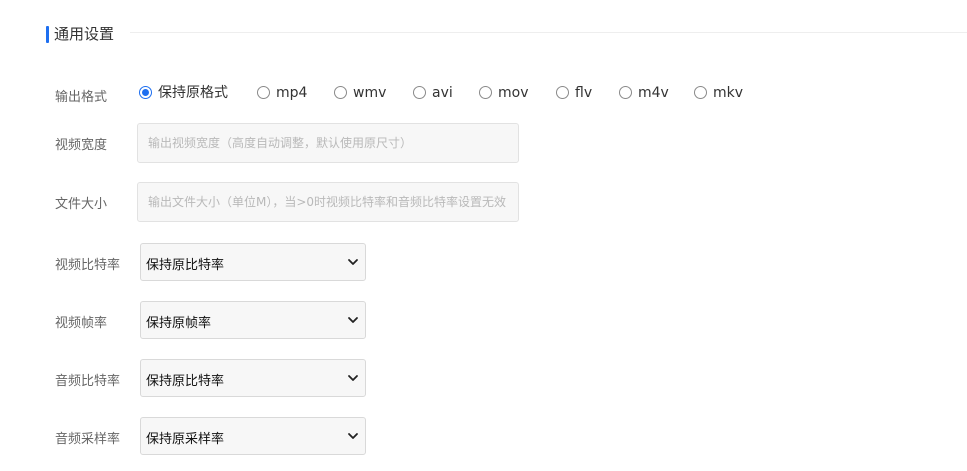  What do you see at coordinates (185, 439) in the screenshot?
I see `select-value: 保持原采样率` at bounding box center [185, 439].